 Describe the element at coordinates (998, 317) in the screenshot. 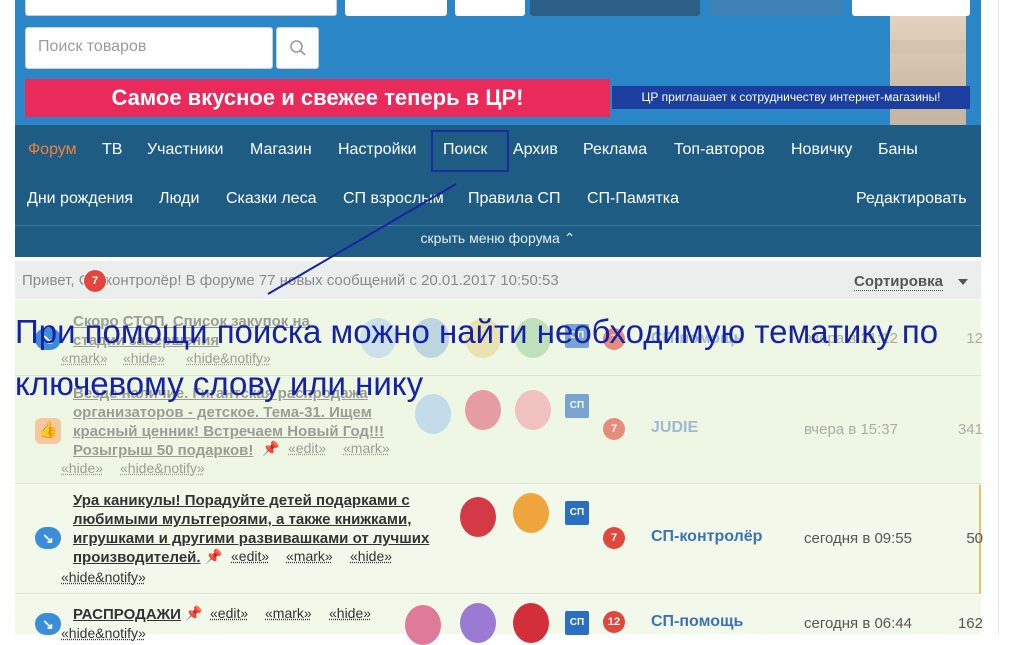

I see `scrollbar-track` at that location.